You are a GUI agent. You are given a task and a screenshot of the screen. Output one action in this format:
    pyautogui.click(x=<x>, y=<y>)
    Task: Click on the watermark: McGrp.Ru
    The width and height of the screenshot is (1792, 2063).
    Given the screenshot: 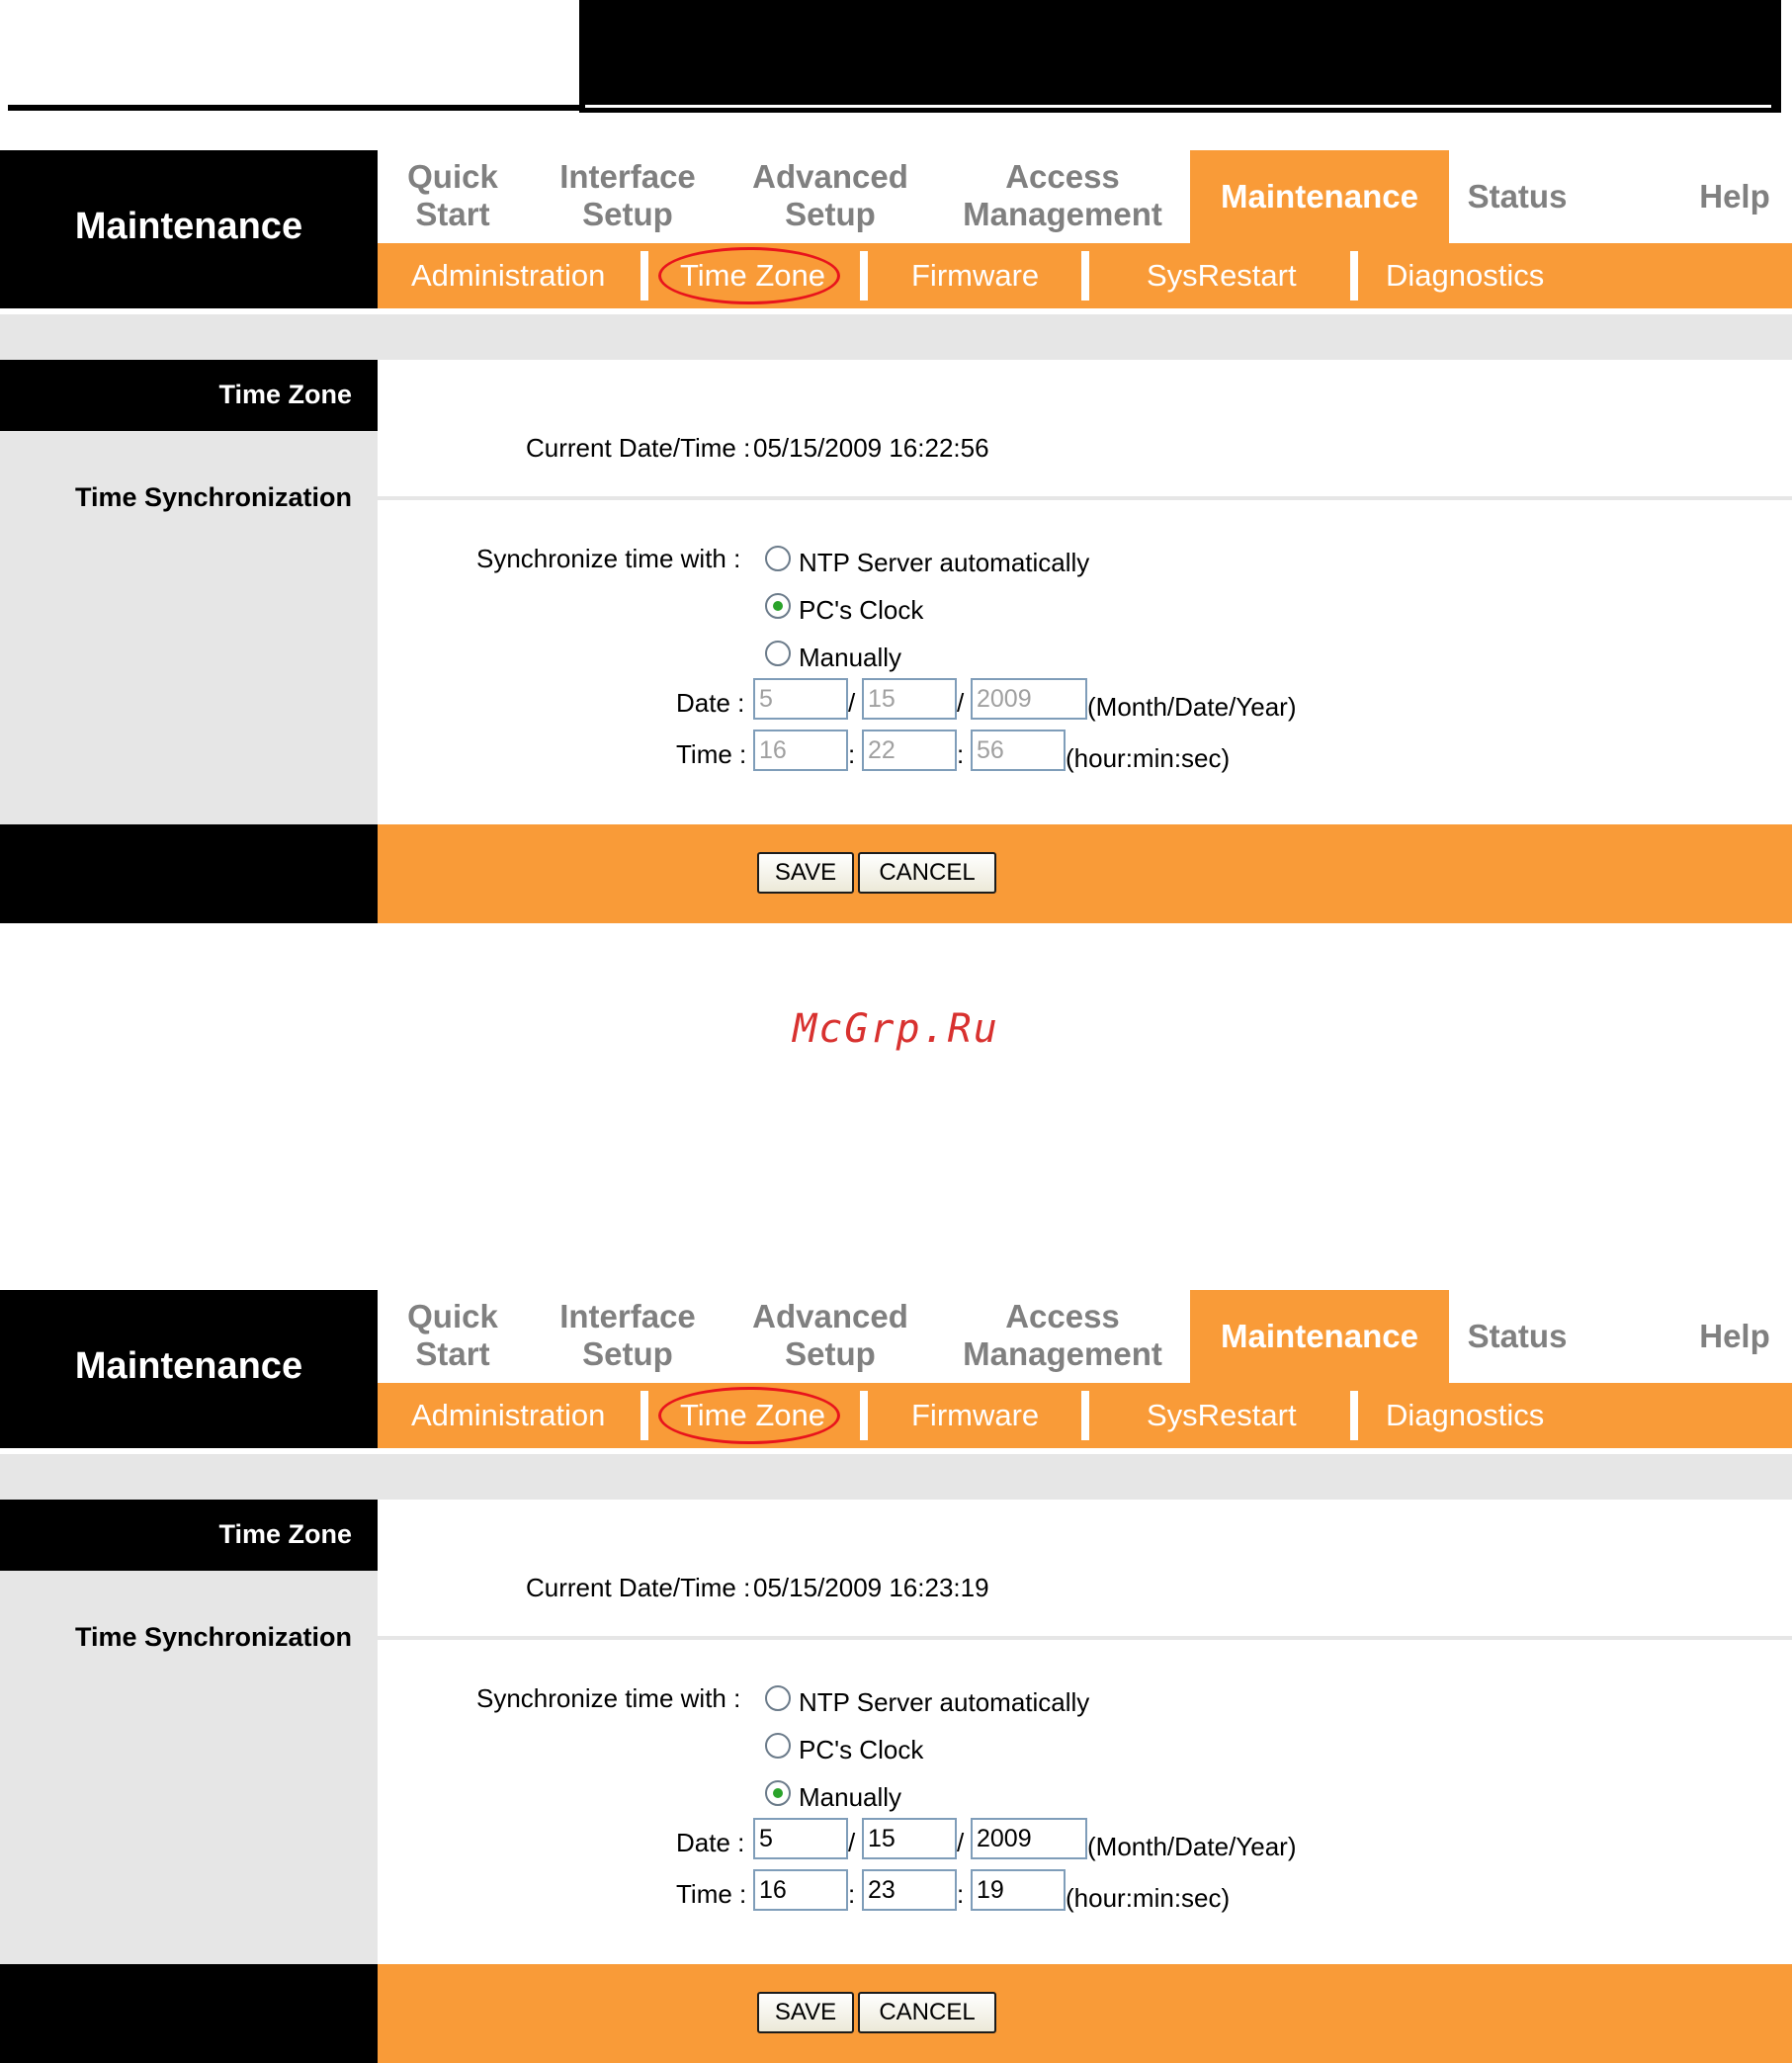 What is the action you would take?
    pyautogui.click(x=896, y=1029)
    